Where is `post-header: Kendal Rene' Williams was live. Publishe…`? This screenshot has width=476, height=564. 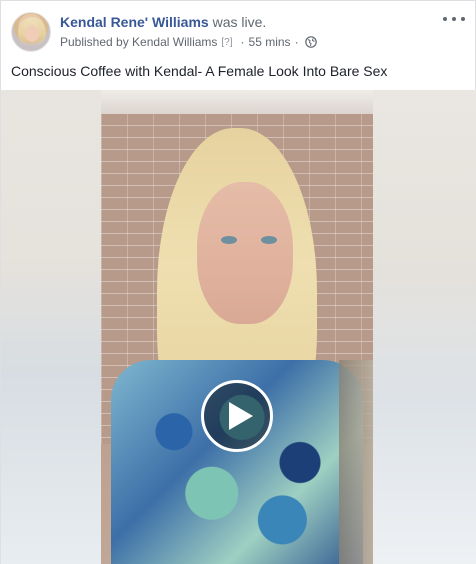 post-header: Kendal Rene' Williams was live. Publishe… is located at coordinates (238, 29).